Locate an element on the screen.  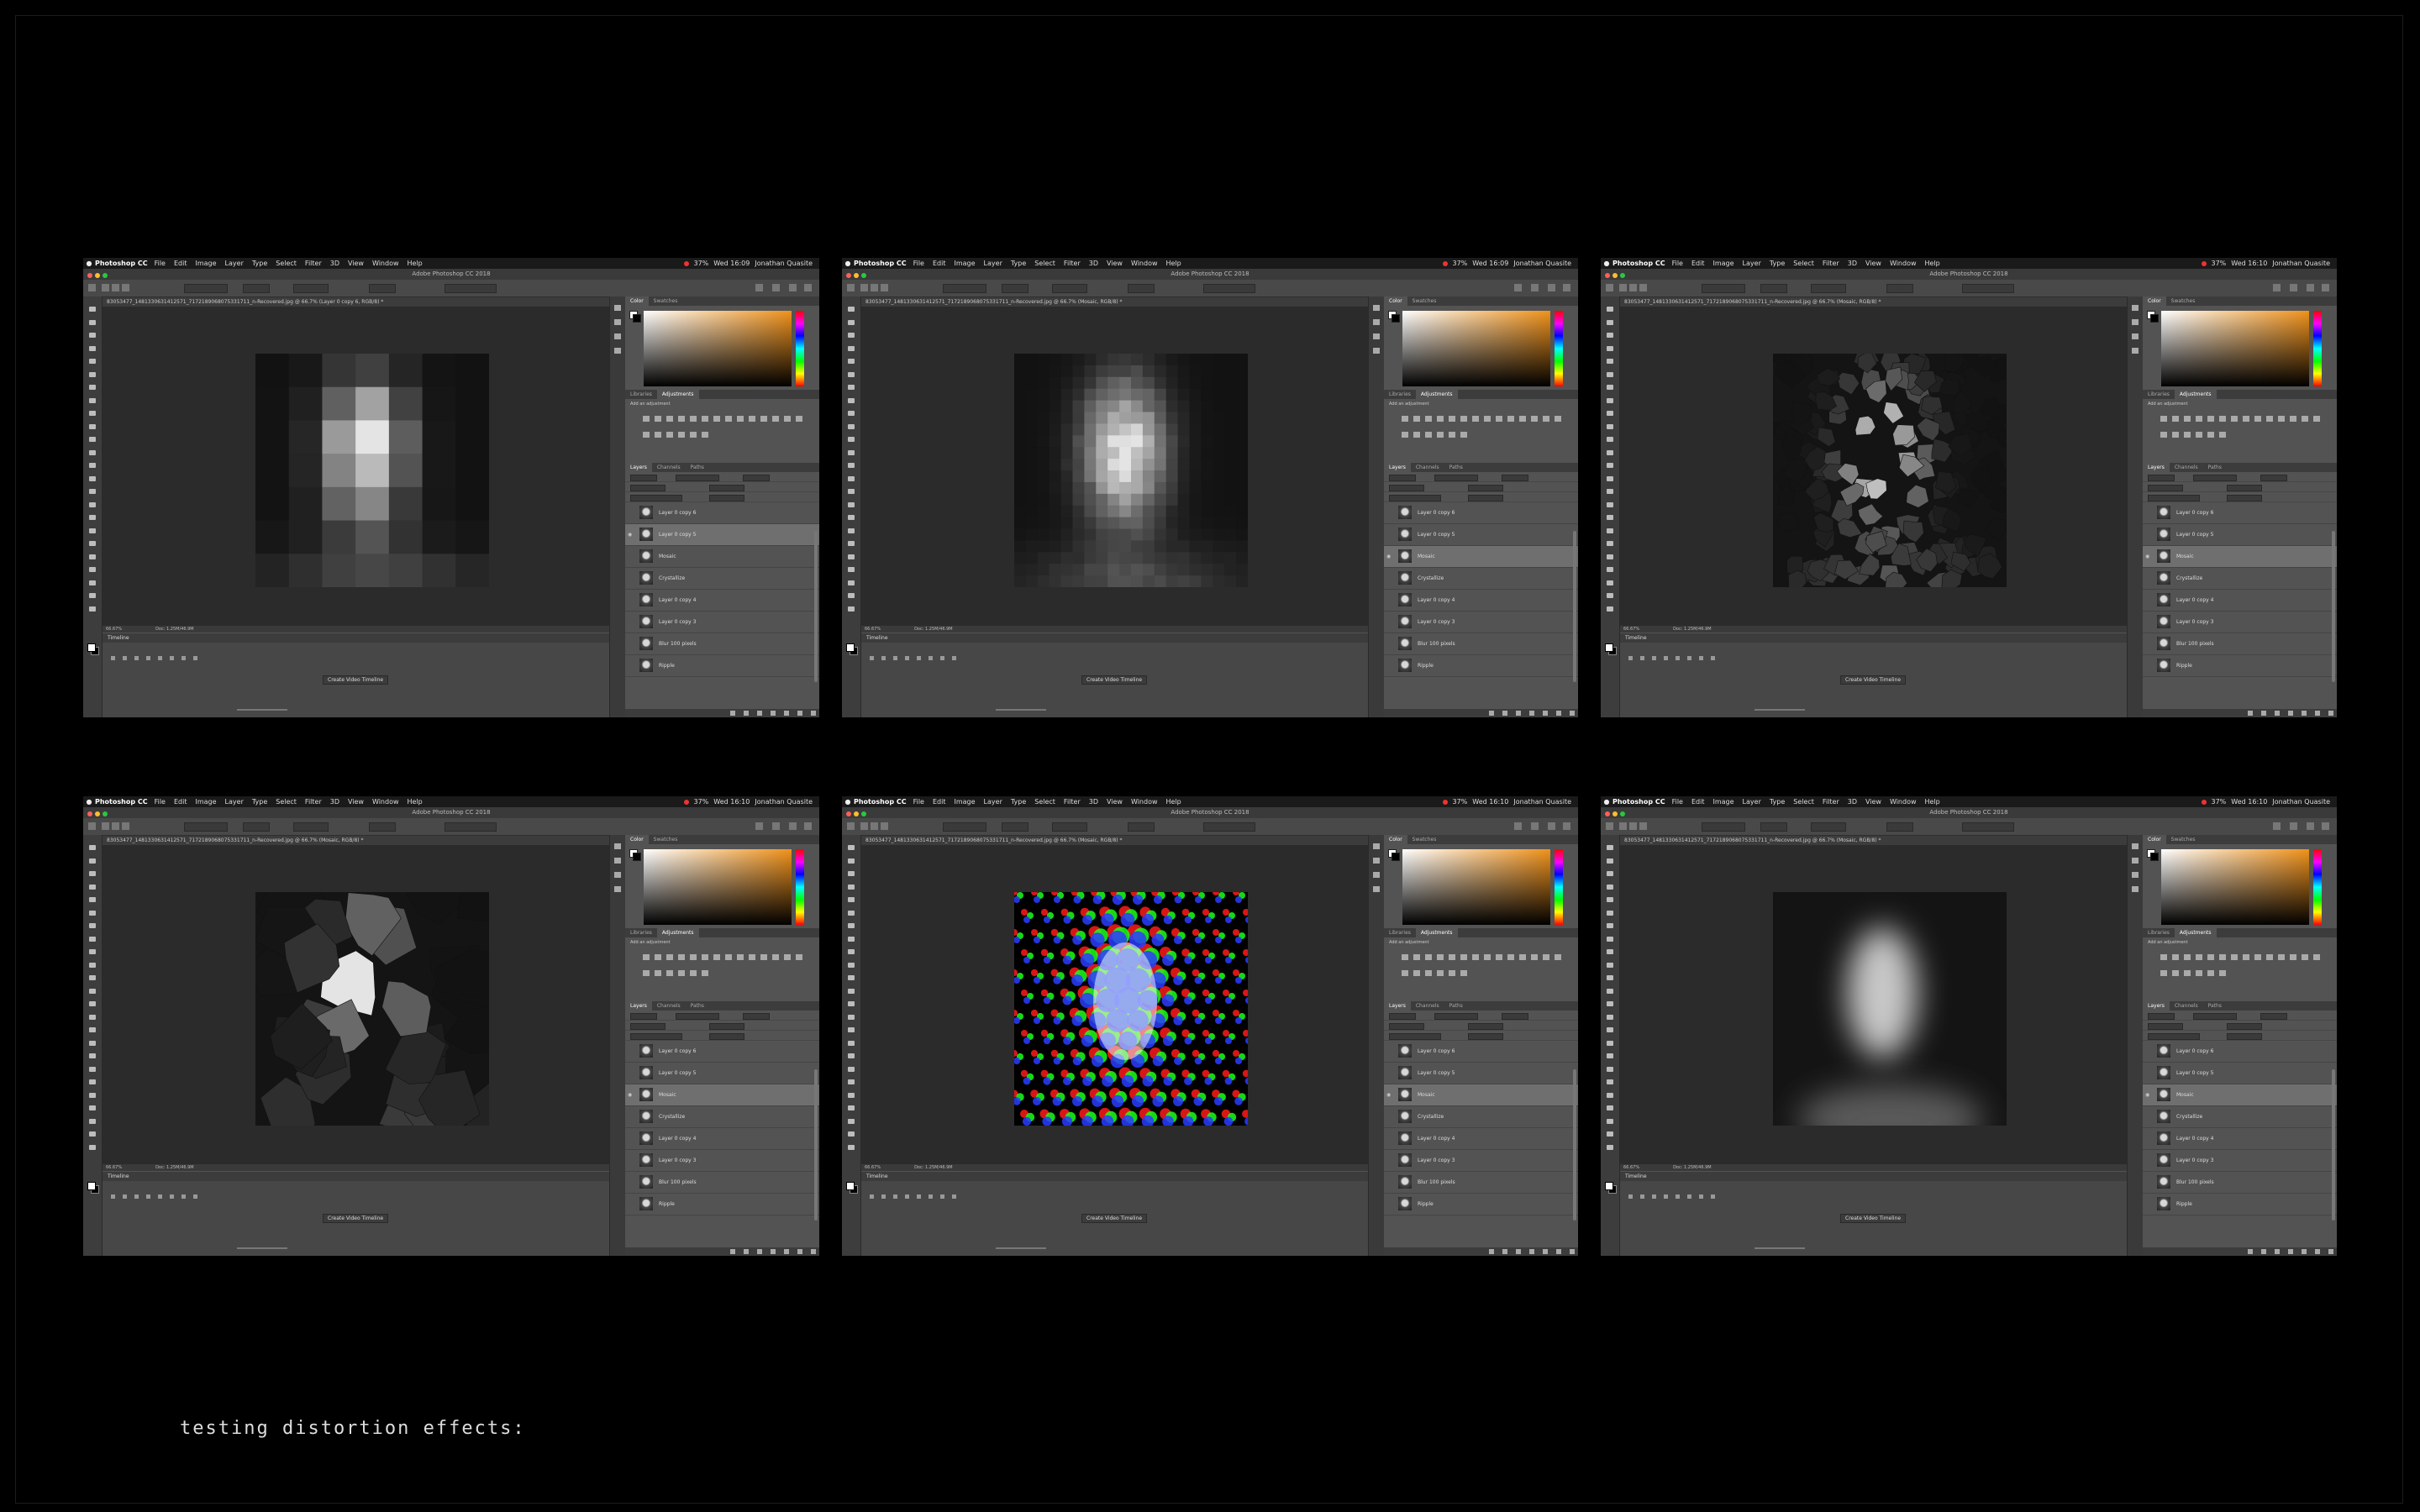
layer-row: Layer 0 copy 6 is located at coordinates (2240, 1052).